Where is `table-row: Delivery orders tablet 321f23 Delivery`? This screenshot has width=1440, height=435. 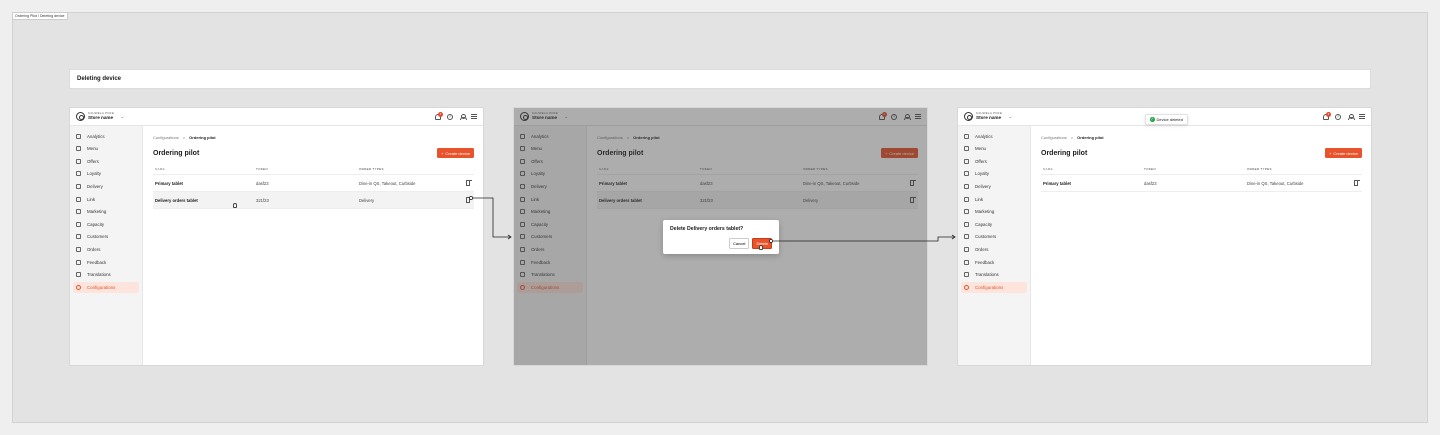 table-row: Delivery orders tablet 321f23 Delivery is located at coordinates (313, 200).